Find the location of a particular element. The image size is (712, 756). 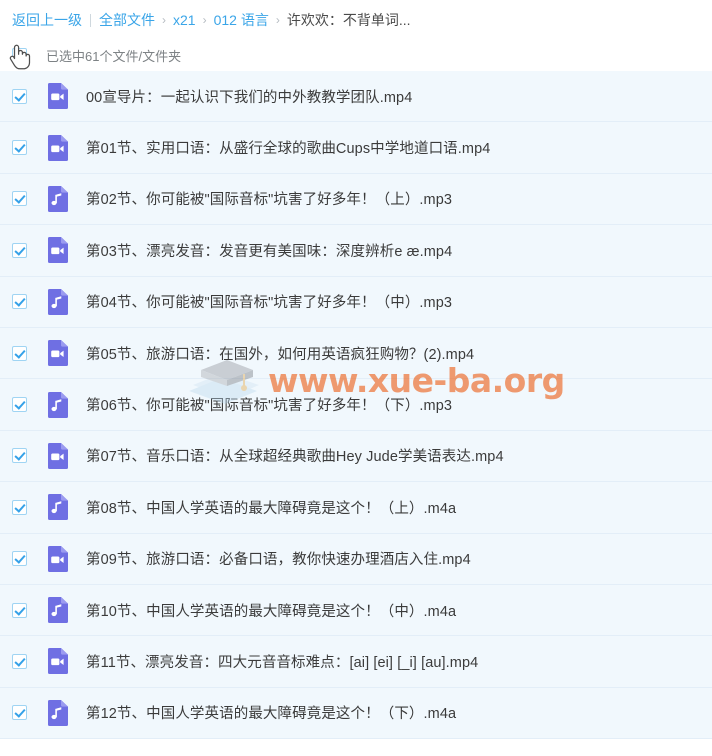

file-row: 第09节、旅游口语：必备口语，教你快速办理酒店入住.mp4 is located at coordinates (356, 559).